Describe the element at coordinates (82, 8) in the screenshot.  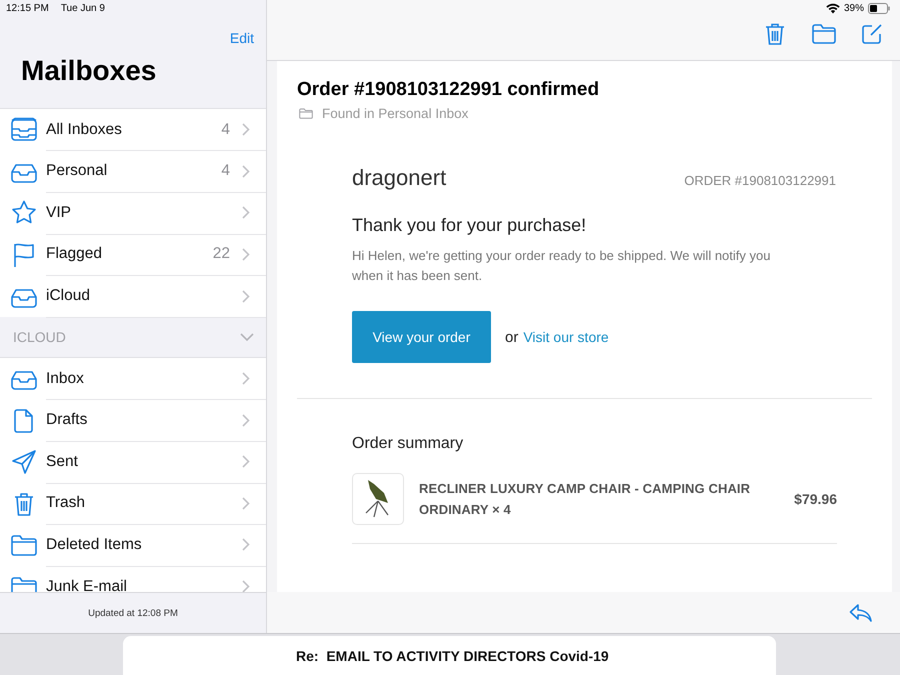
I see `status-date: Tue Jun 9` at that location.